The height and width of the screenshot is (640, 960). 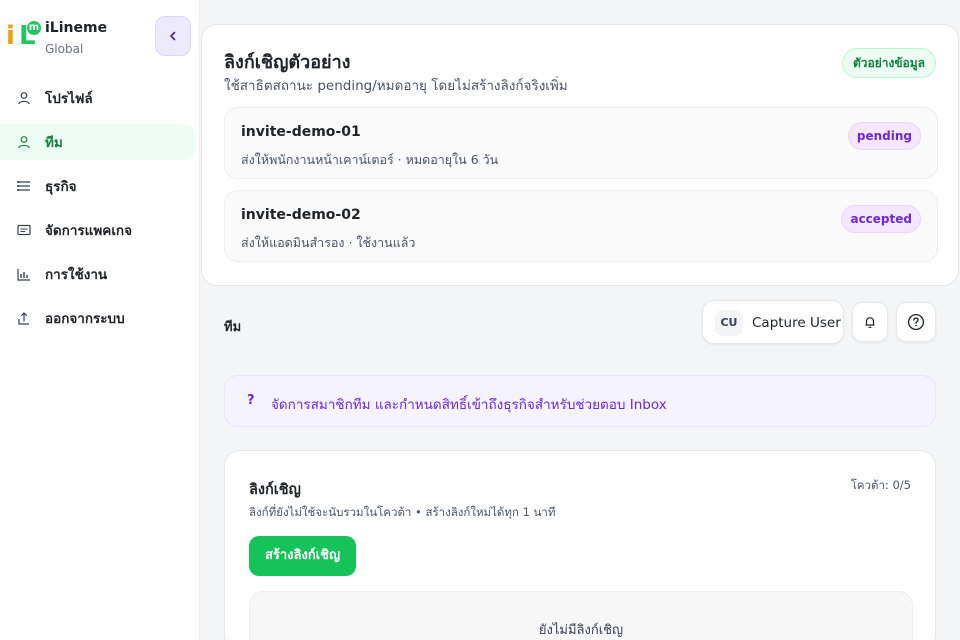 What do you see at coordinates (56, 38) in the screenshot?
I see `brand: i L m iLineme Global` at bounding box center [56, 38].